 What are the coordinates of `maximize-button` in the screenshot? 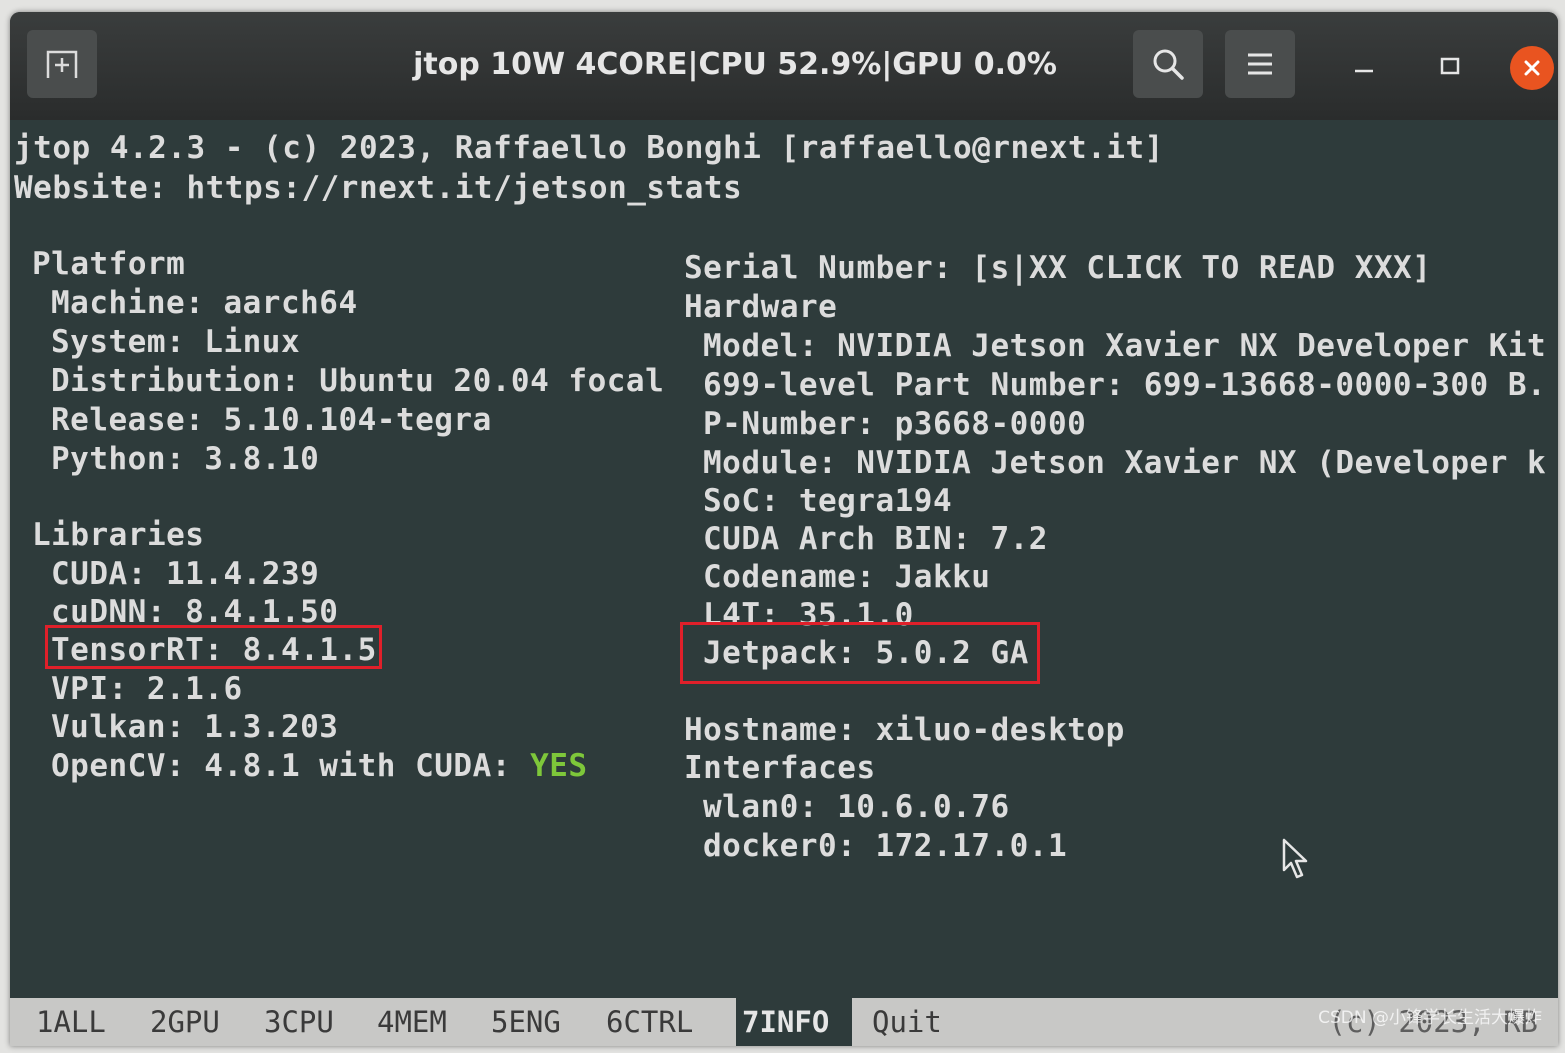 It's located at (1450, 66).